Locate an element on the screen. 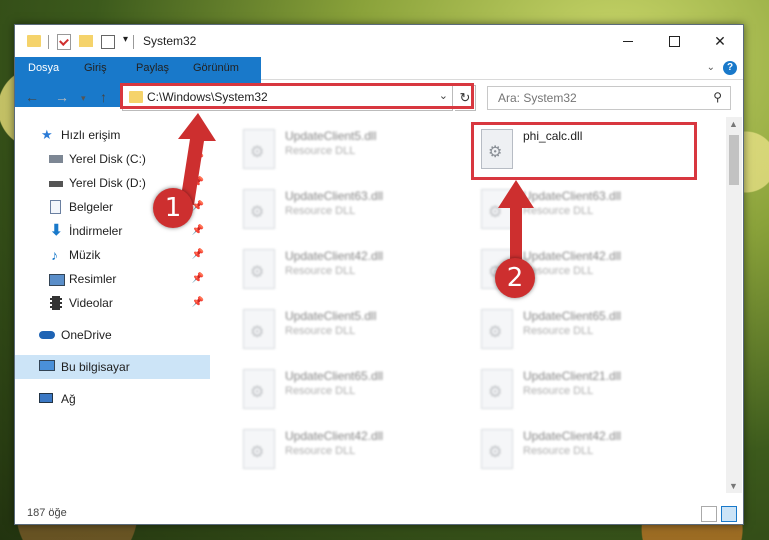  properties-icon is located at coordinates (64, 42).